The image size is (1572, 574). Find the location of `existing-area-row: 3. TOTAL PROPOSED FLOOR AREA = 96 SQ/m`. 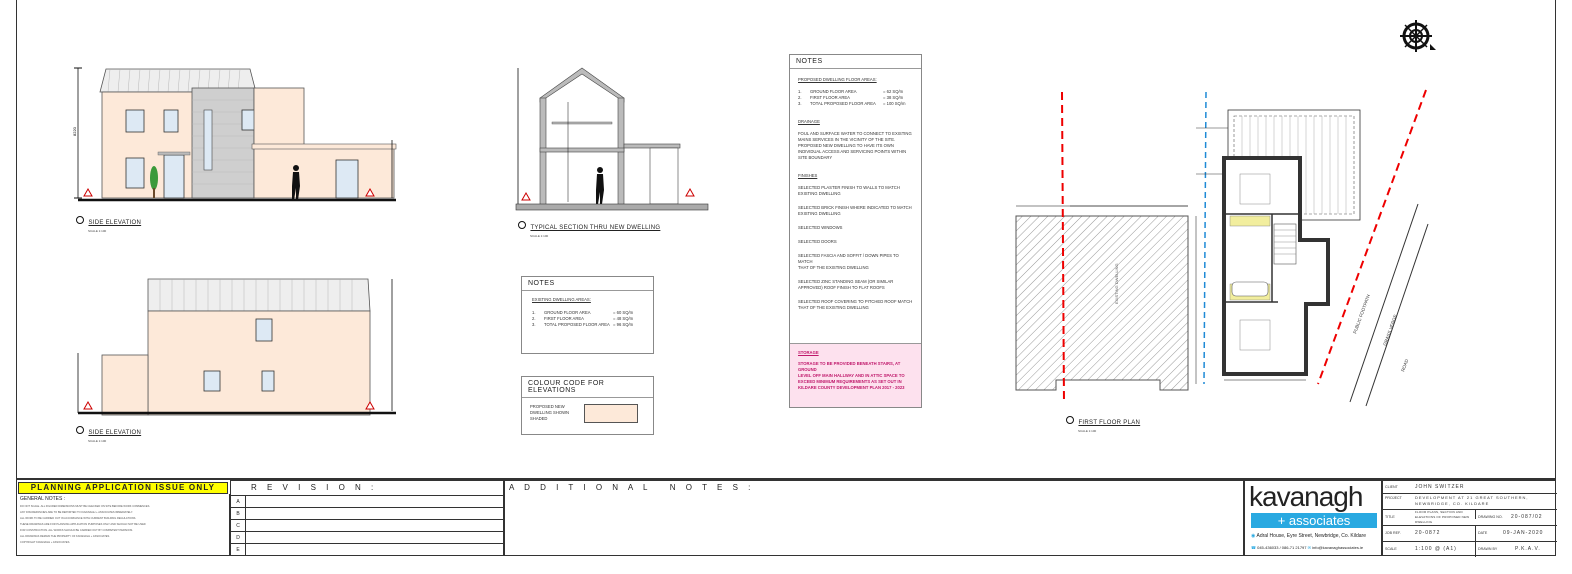

existing-area-row: 3. TOTAL PROPOSED FLOOR AREA = 96 SQ/m is located at coordinates (587, 325).